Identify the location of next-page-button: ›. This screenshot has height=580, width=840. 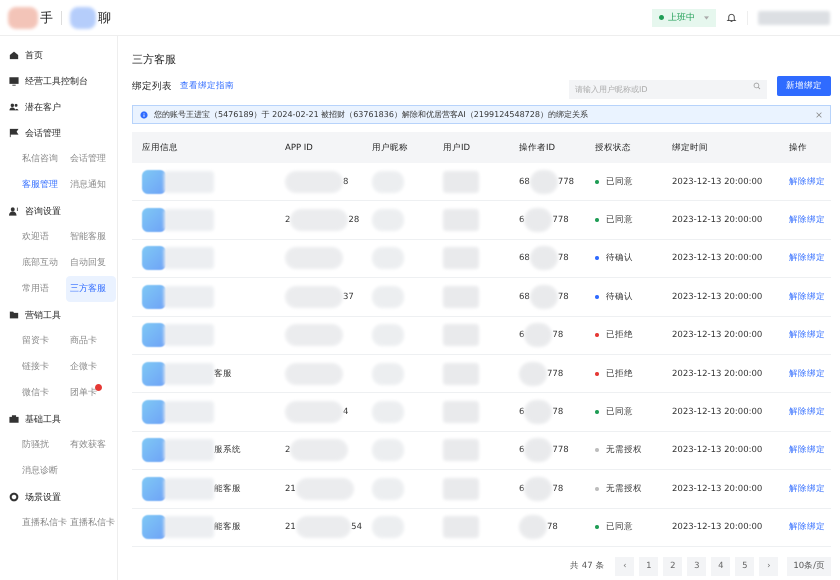
(768, 566).